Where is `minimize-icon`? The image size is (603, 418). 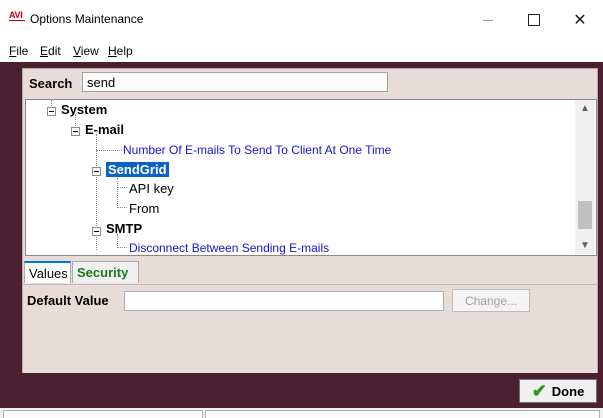
minimize-icon is located at coordinates (488, 20).